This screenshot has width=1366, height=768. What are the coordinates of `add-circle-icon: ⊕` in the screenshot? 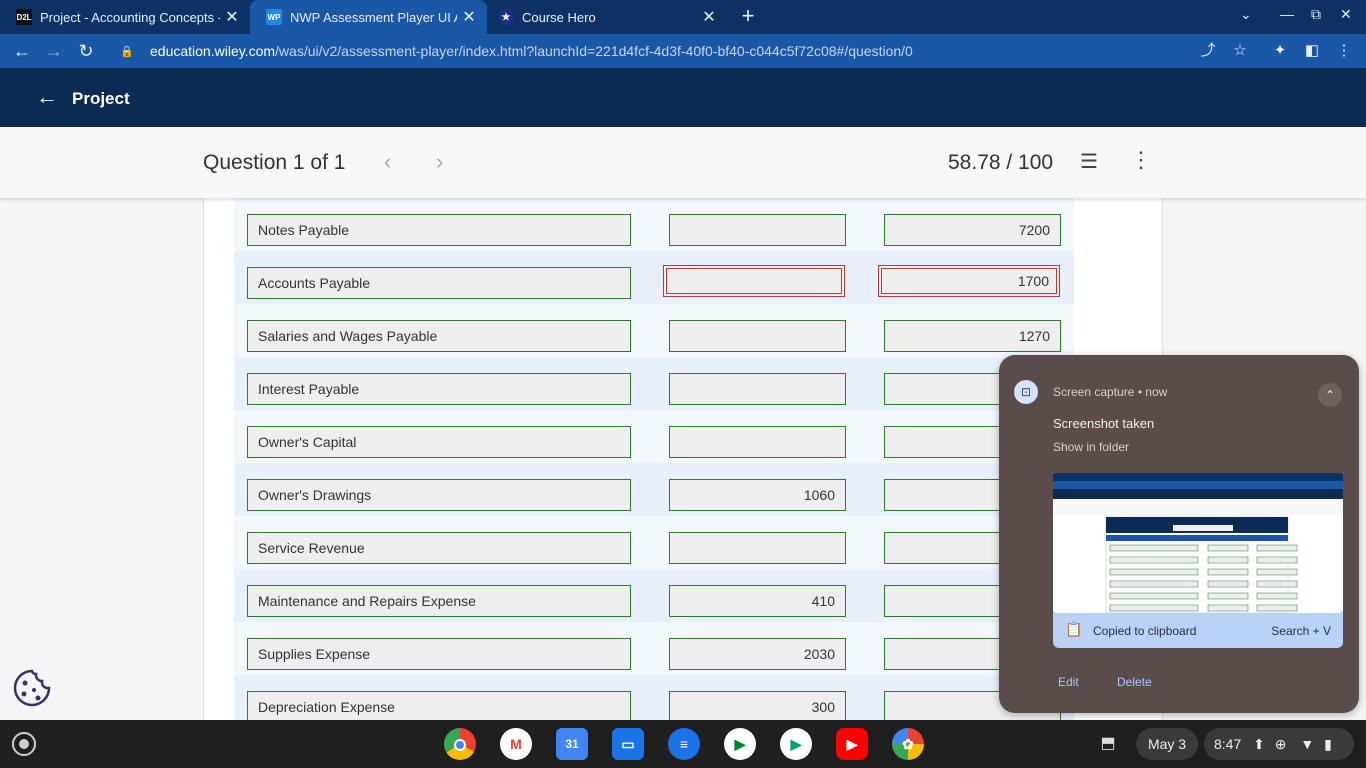 It's located at (1280, 744).